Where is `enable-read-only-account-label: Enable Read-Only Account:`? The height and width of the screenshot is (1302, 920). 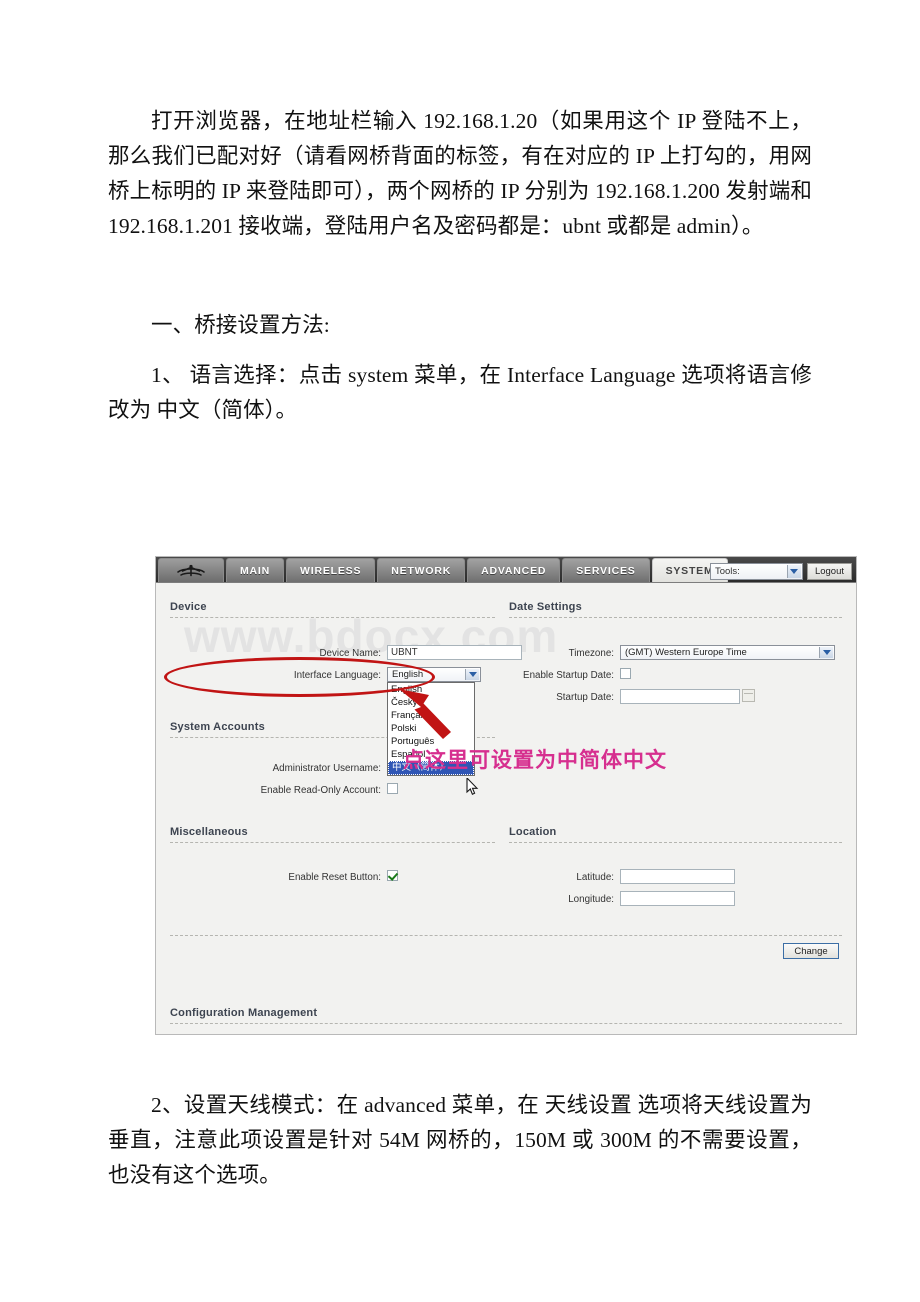 enable-read-only-account-label: Enable Read-Only Account: is located at coordinates (320, 790).